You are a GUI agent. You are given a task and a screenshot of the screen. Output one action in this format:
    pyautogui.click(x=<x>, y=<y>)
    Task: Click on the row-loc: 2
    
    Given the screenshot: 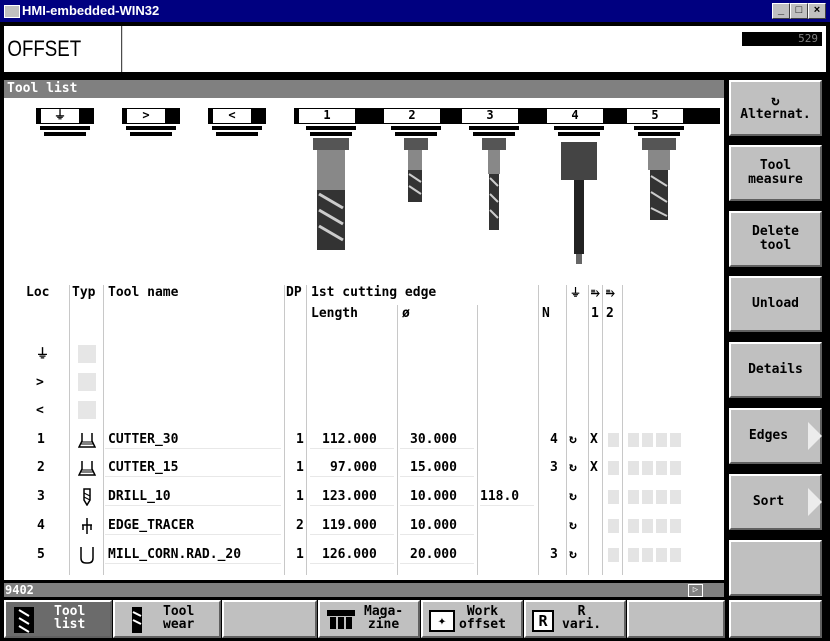 What is the action you would take?
    pyautogui.click(x=41, y=467)
    